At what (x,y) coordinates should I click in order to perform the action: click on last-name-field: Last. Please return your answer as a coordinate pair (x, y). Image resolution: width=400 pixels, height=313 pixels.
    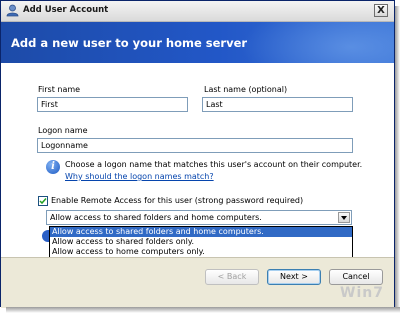
    Looking at the image, I should click on (277, 104).